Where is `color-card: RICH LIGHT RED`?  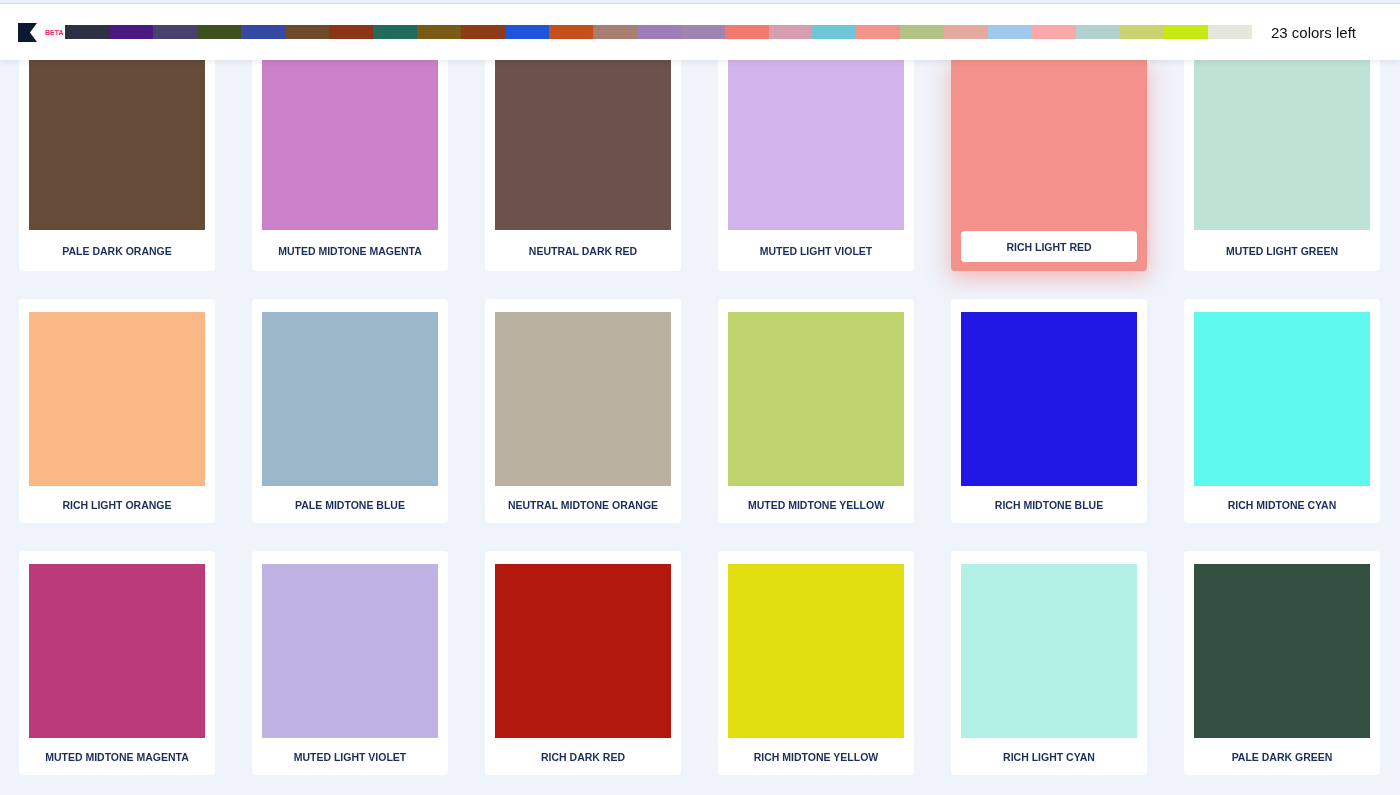 color-card: RICH LIGHT RED is located at coordinates (1049, 165).